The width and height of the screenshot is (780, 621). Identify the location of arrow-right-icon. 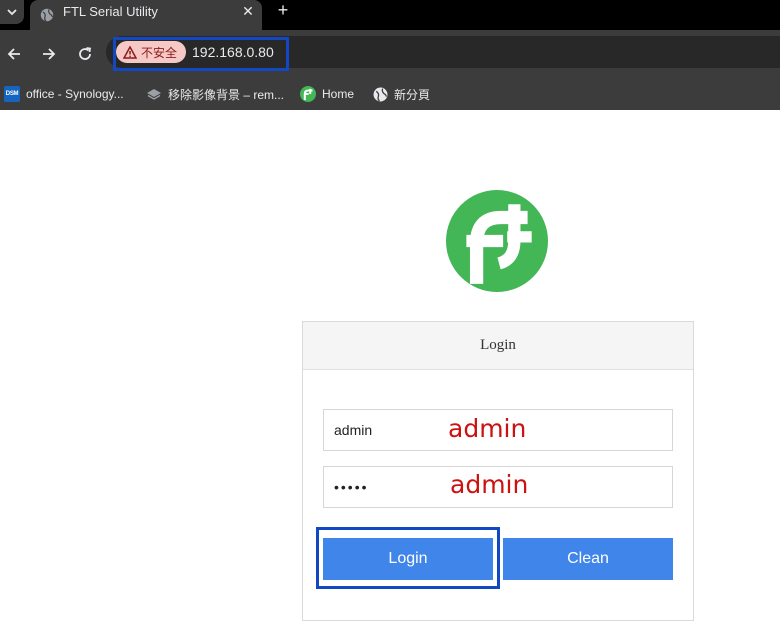
(49, 54).